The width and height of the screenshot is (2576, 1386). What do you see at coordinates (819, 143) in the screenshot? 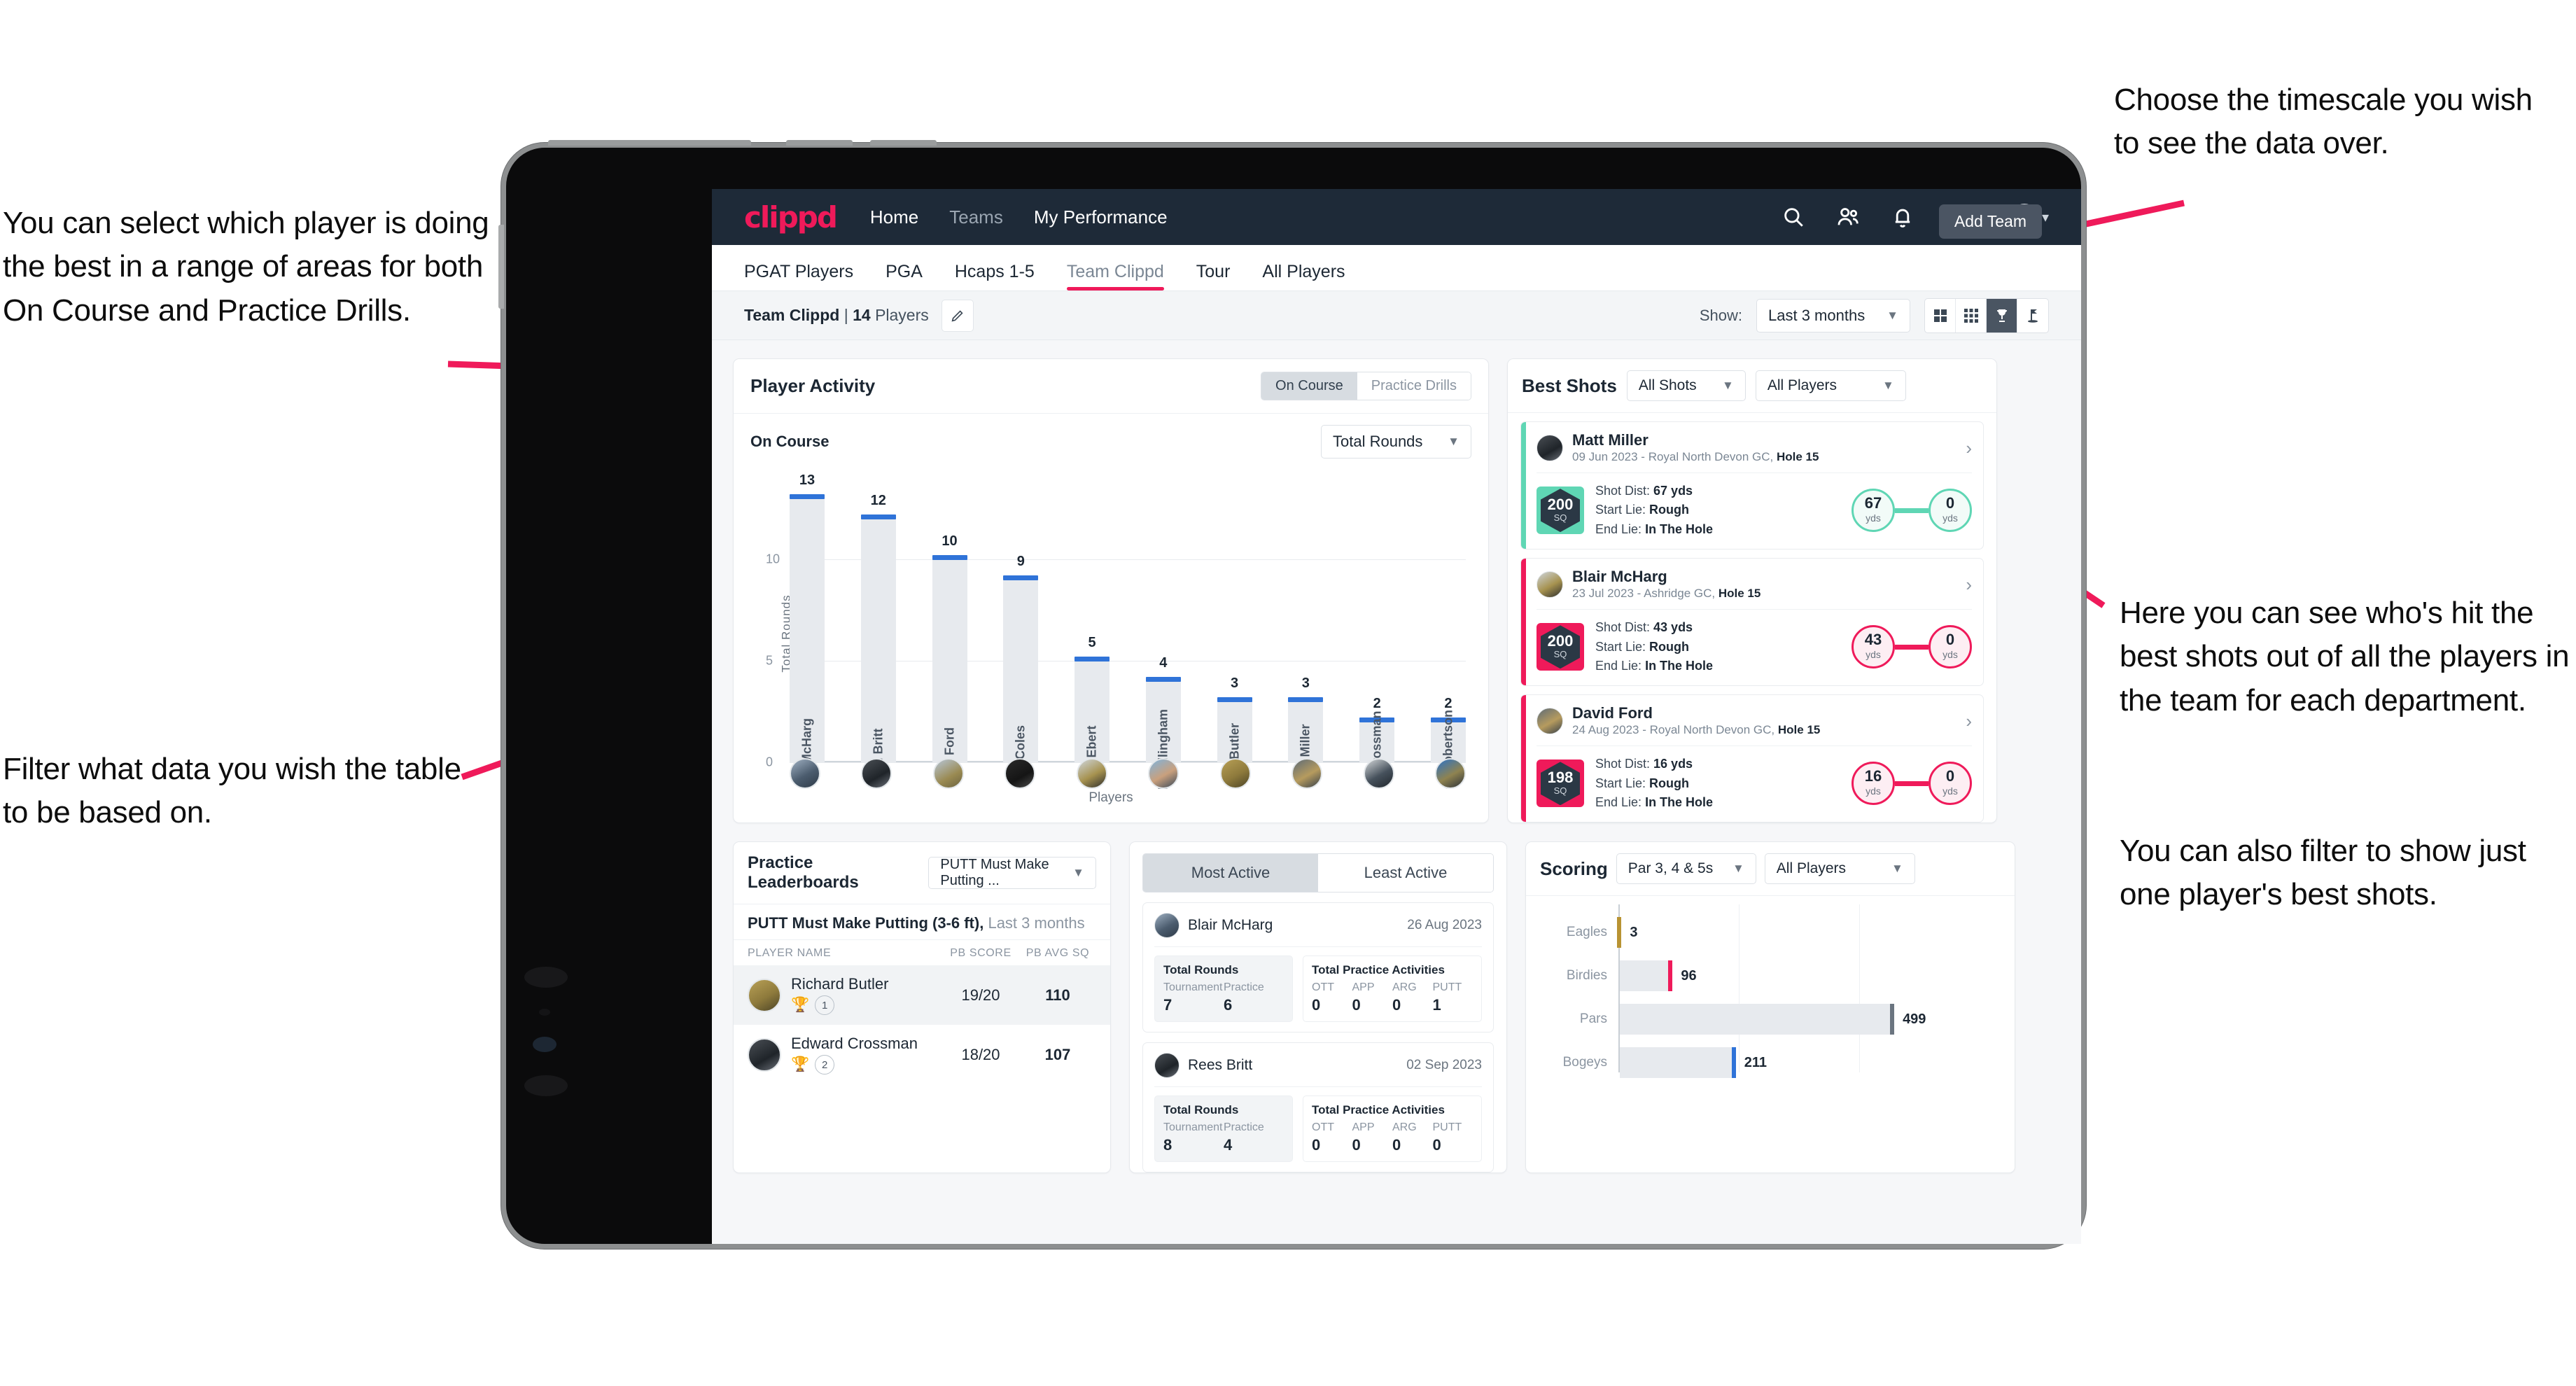
I see `tablet-button` at bounding box center [819, 143].